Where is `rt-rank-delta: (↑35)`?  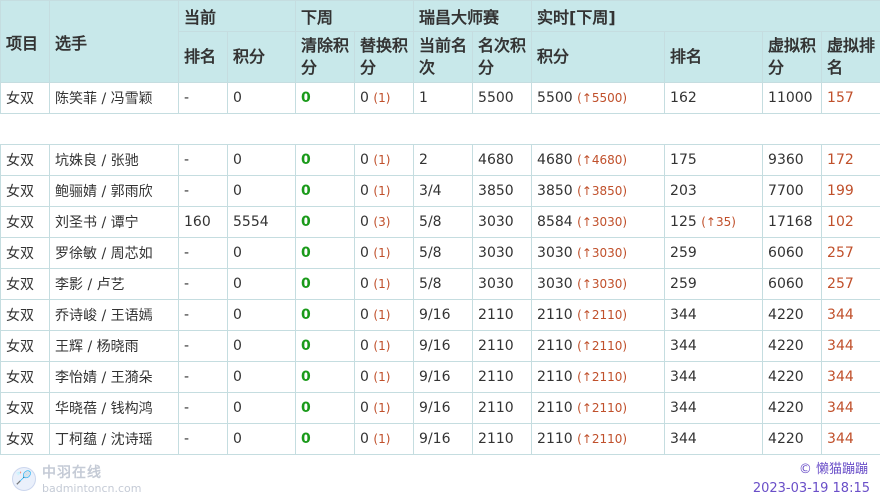 rt-rank-delta: (↑35) is located at coordinates (718, 222).